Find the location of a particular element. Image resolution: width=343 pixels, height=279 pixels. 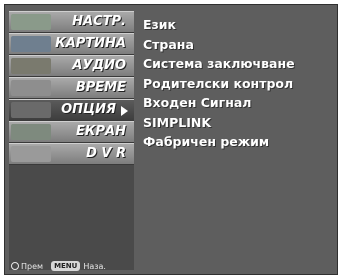

option-language: Език is located at coordinates (238, 25).